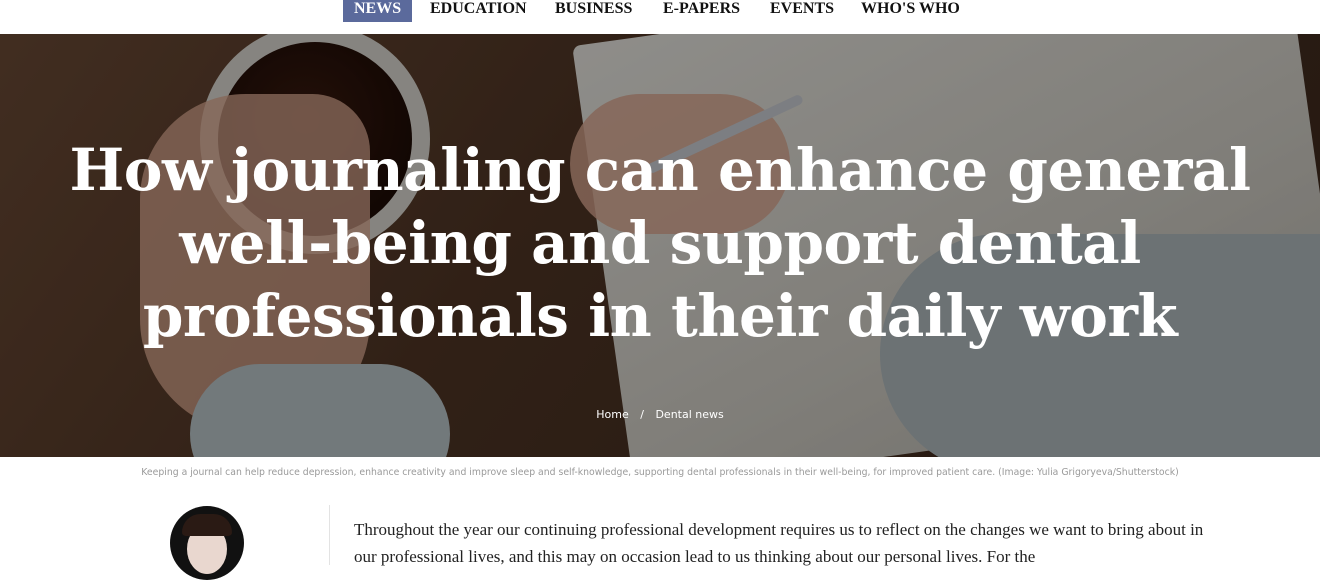 The width and height of the screenshot is (1320, 580). Describe the element at coordinates (207, 525) in the screenshot. I see `avatar-hair` at that location.